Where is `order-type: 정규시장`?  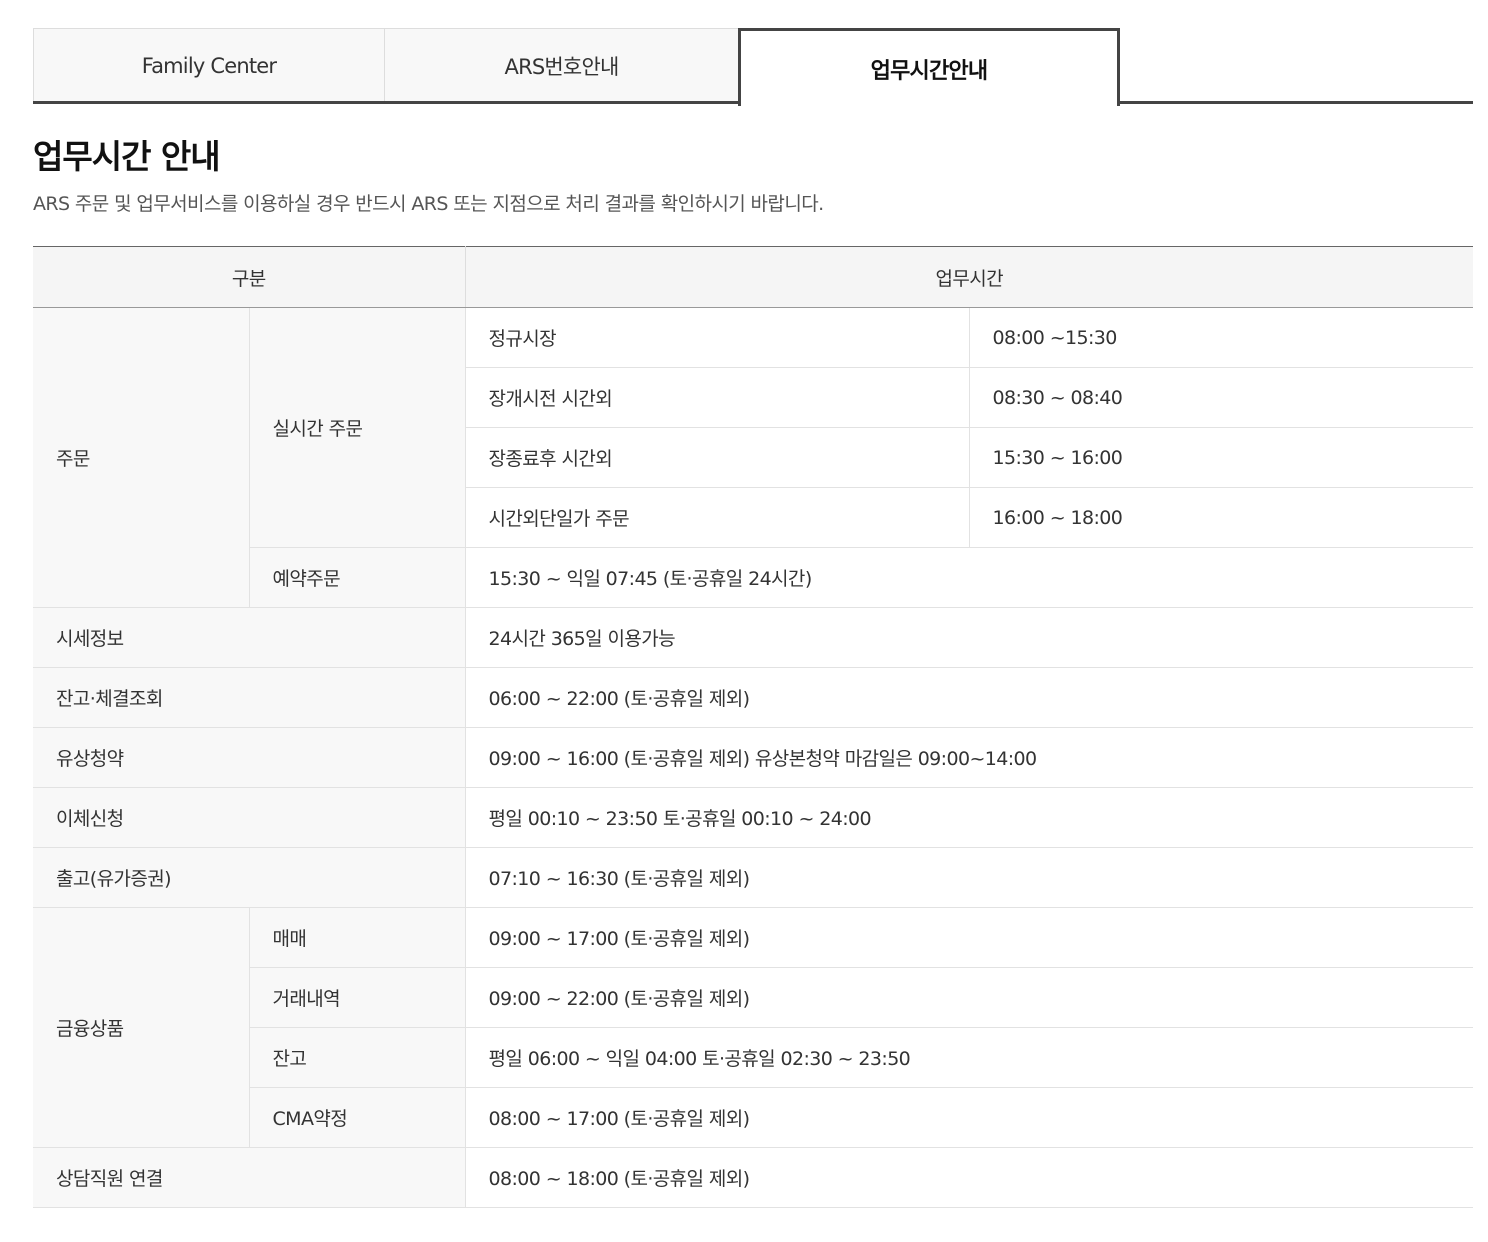 order-type: 정규시장 is located at coordinates (717, 337).